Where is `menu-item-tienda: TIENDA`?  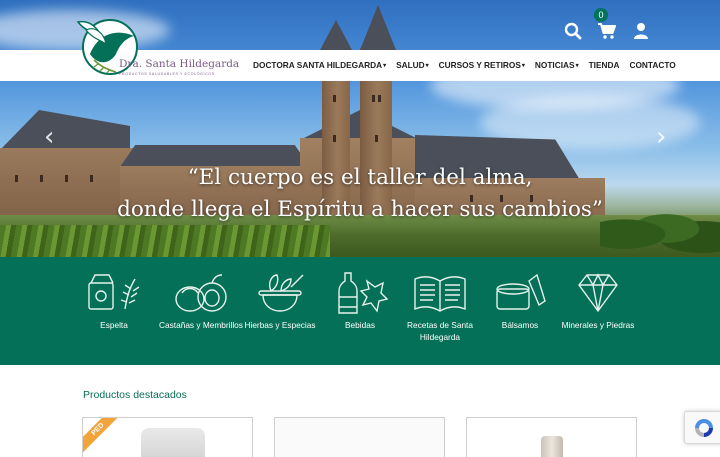
menu-item-tienda: TIENDA is located at coordinates (604, 65).